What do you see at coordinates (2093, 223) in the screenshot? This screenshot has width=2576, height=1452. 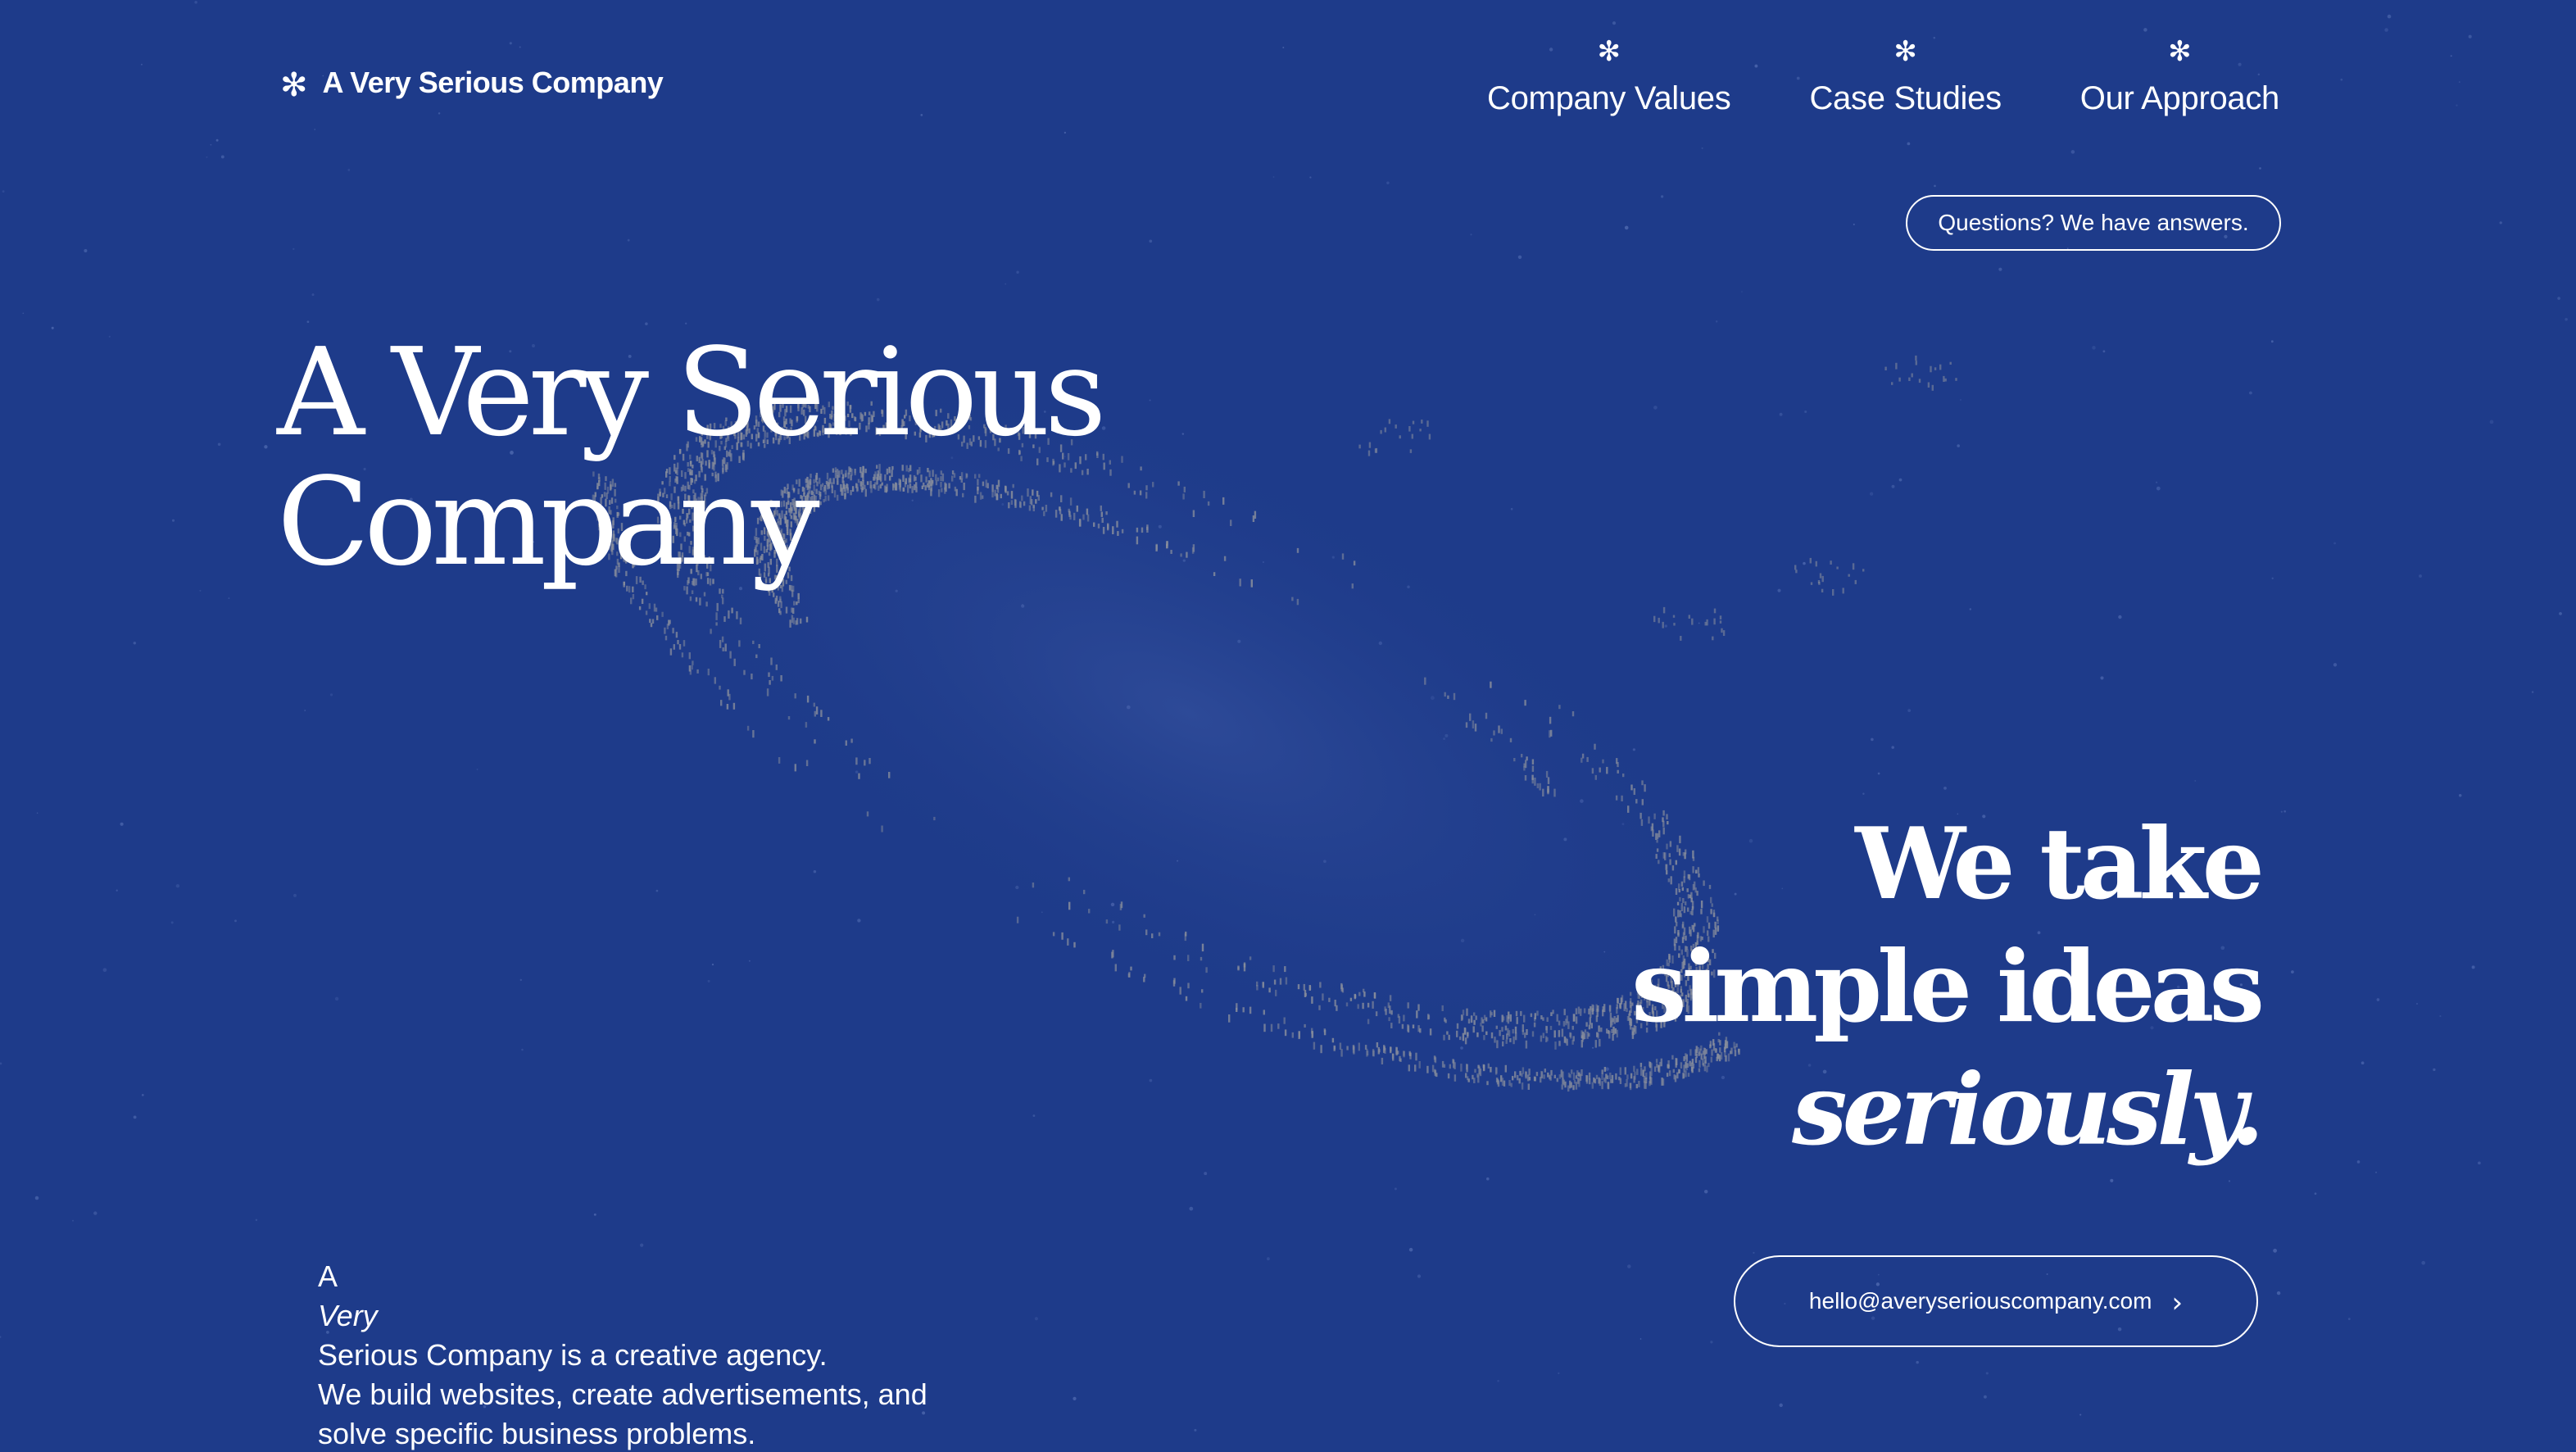 I see `questions-button: Questions? We have answers.` at bounding box center [2093, 223].